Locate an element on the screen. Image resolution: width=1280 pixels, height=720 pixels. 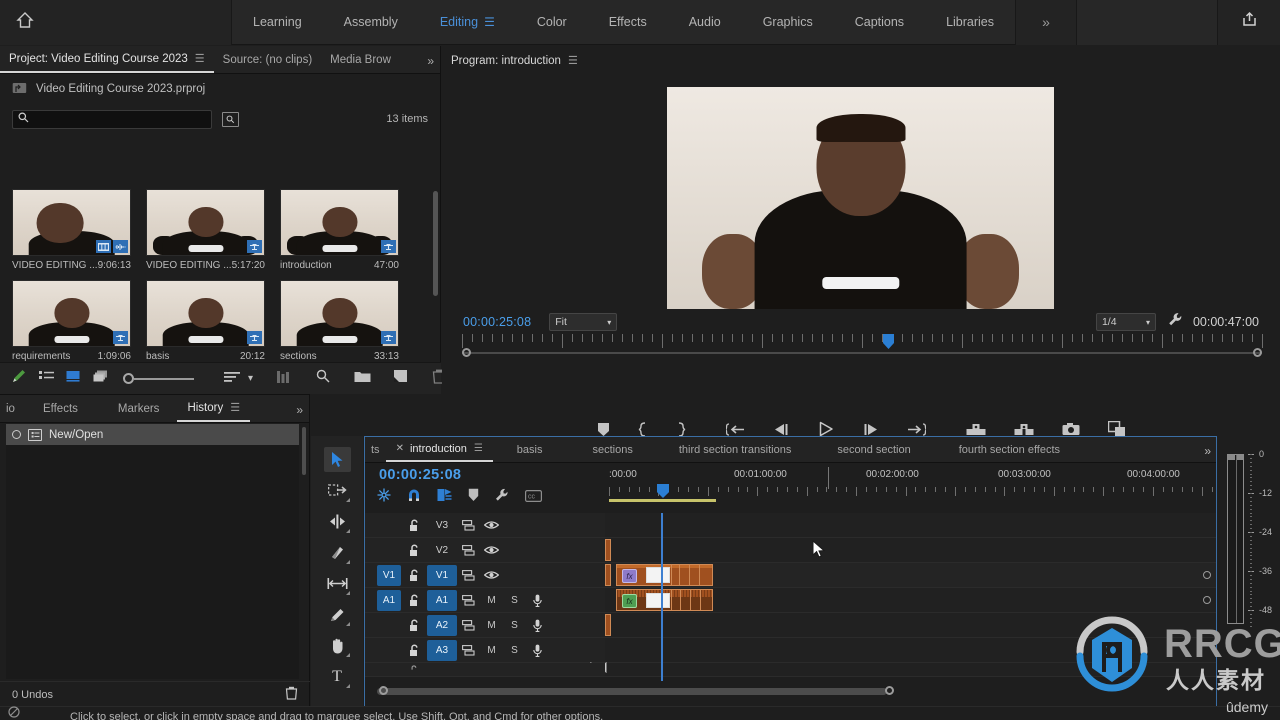
tab-fourth-section-effects: fourth section effects is located at coordinates (1009, 449).